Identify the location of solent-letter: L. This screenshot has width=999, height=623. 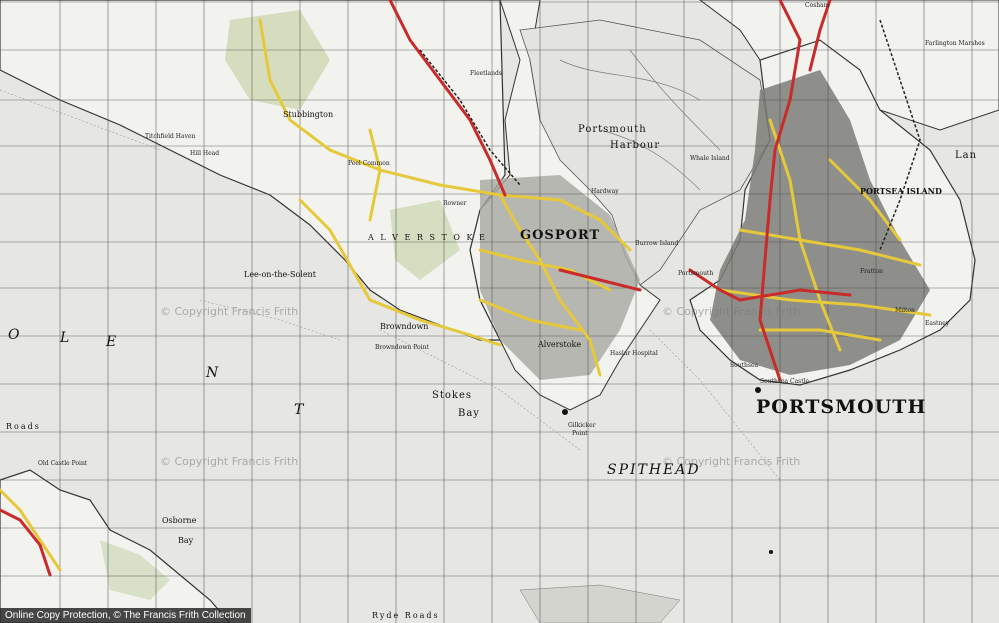
(66, 338).